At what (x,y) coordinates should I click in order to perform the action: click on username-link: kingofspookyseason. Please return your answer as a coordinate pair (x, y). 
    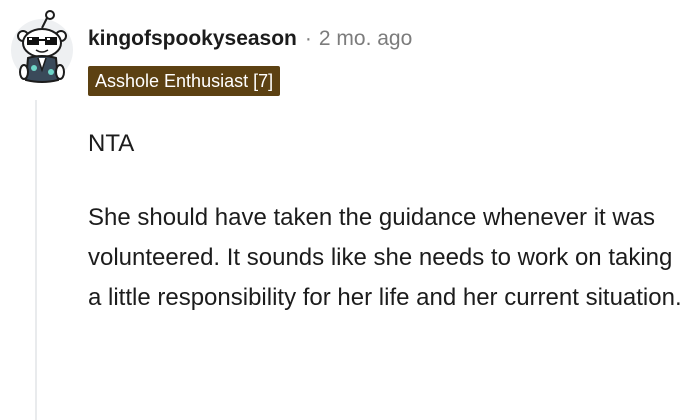
    Looking at the image, I should click on (192, 39).